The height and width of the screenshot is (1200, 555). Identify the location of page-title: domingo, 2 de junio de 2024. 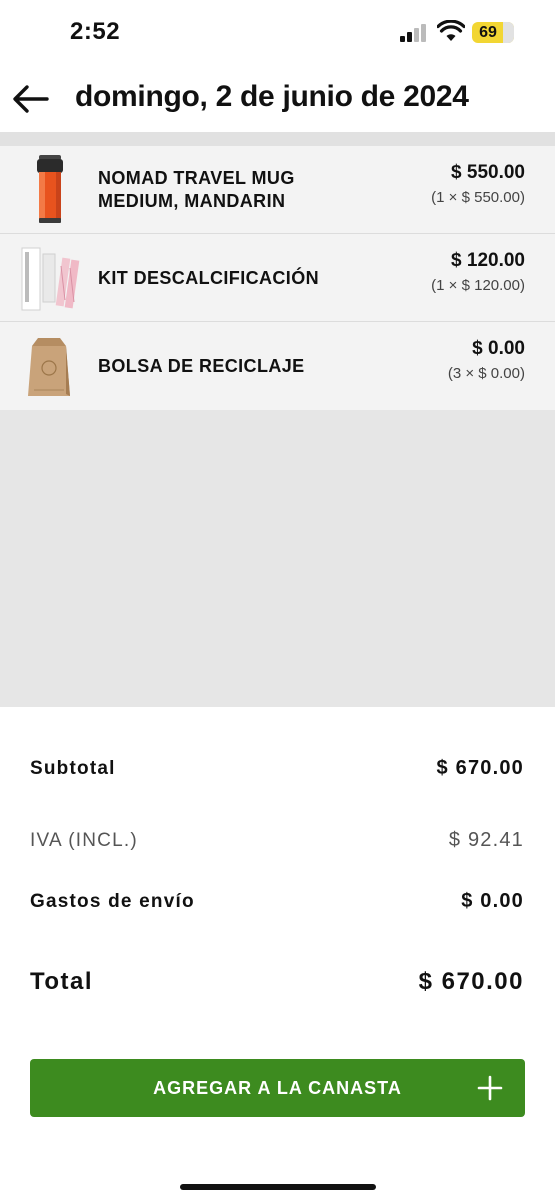
(272, 96).